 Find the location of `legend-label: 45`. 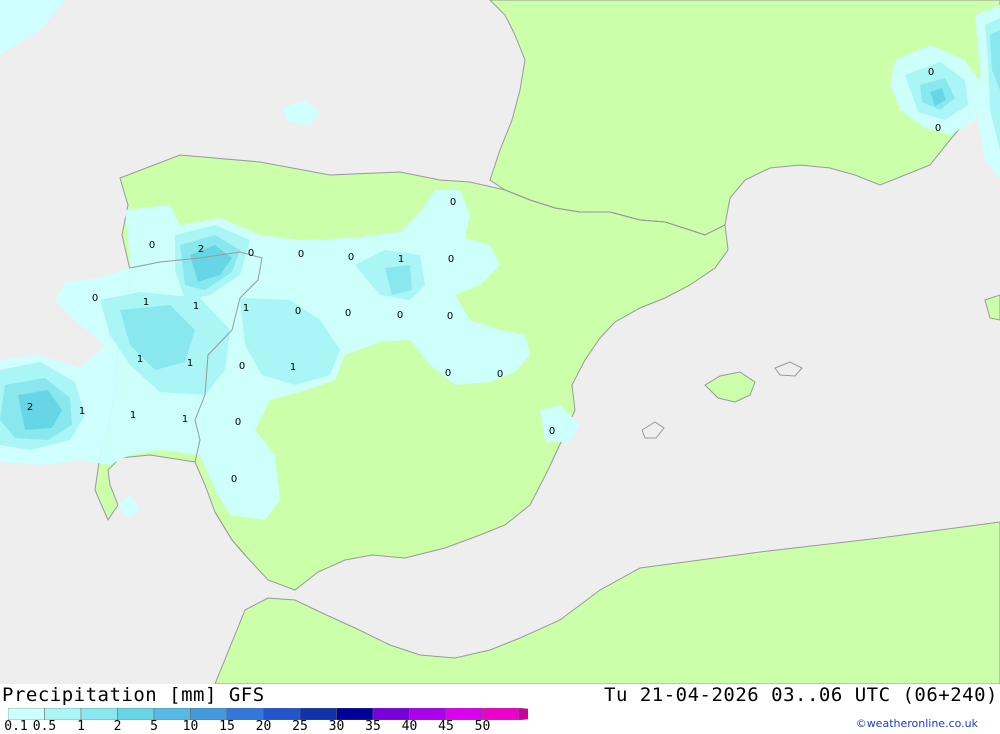

legend-label: 45 is located at coordinates (446, 726).